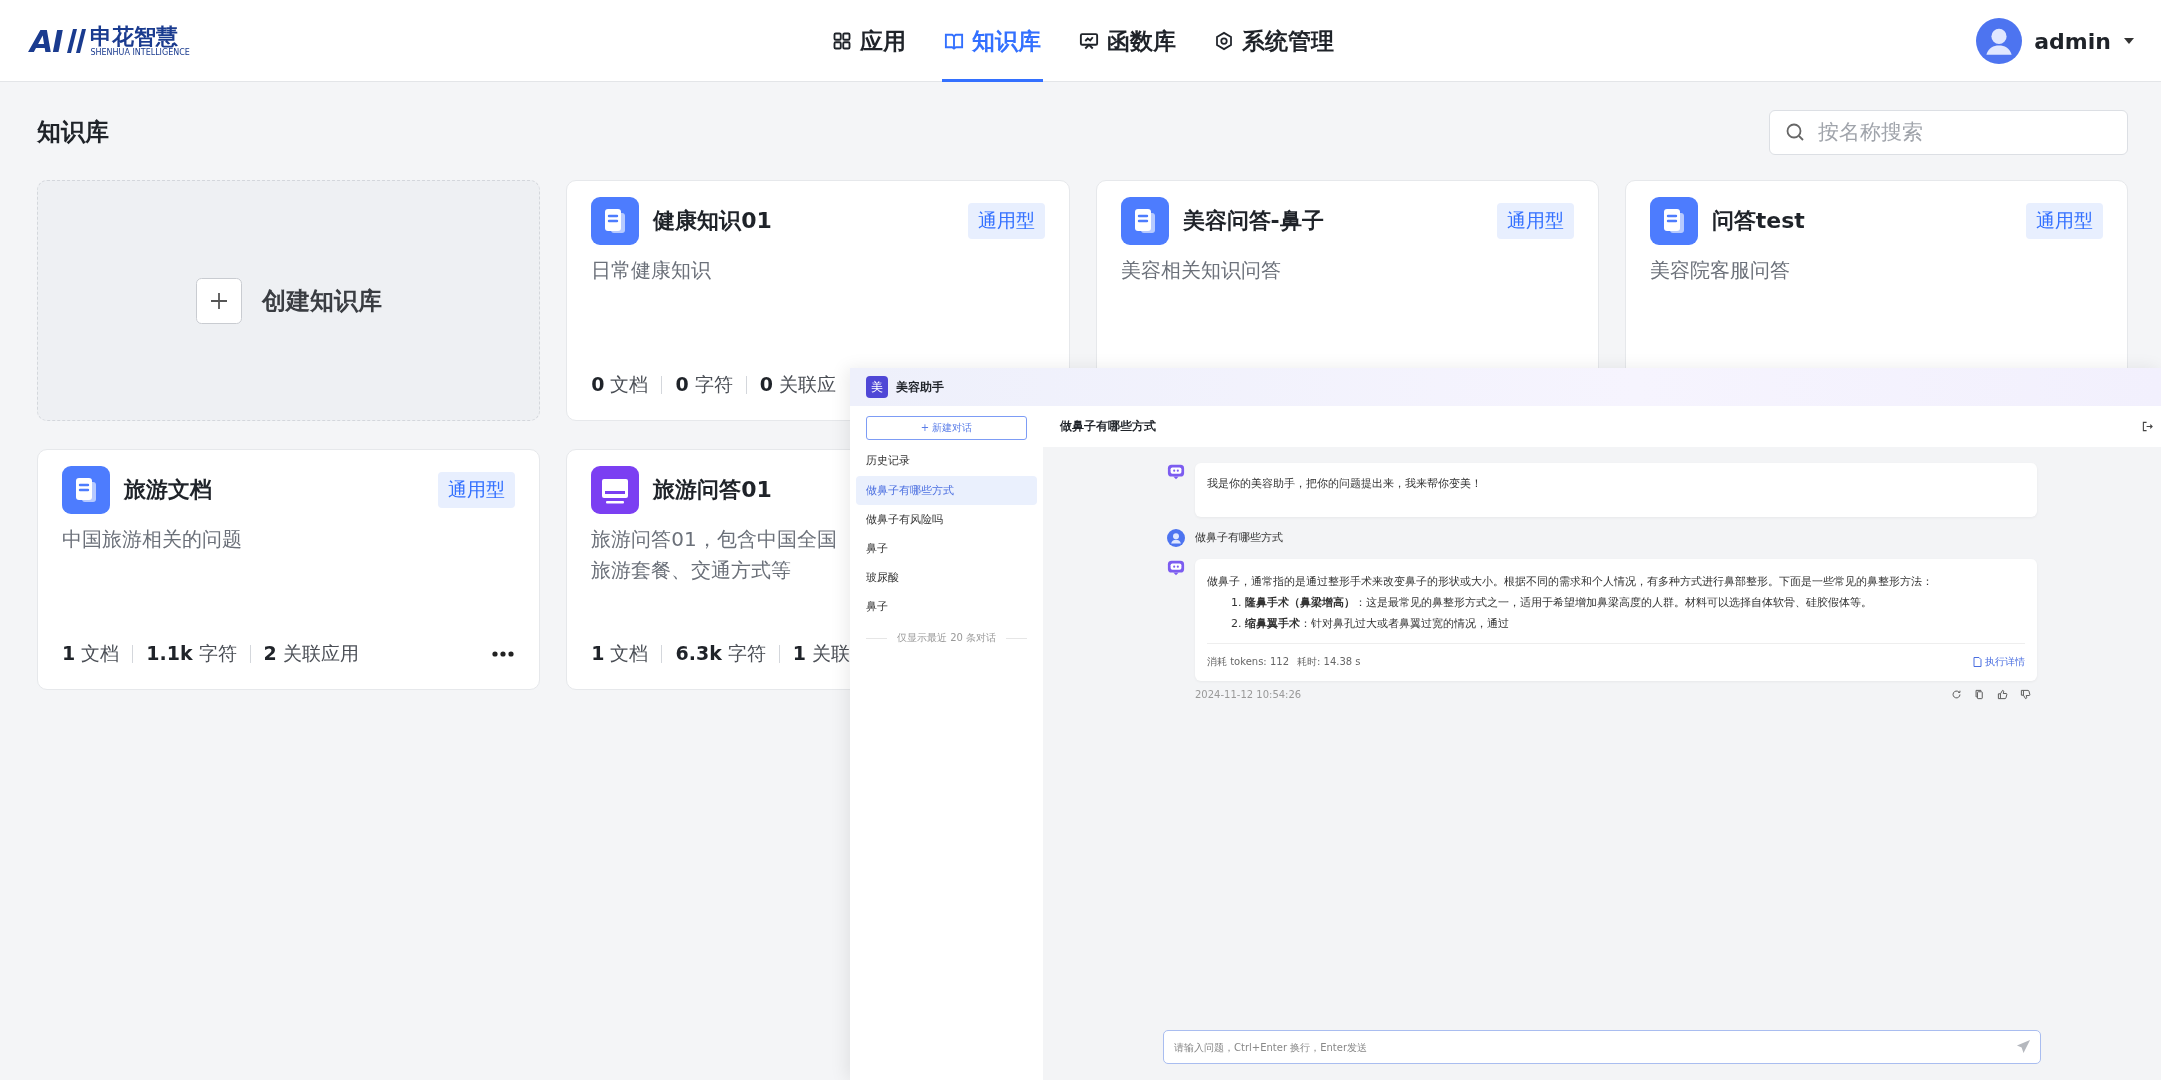 This screenshot has width=2161, height=1080. What do you see at coordinates (704, 384) in the screenshot?
I see `card-stat: 0 字符` at bounding box center [704, 384].